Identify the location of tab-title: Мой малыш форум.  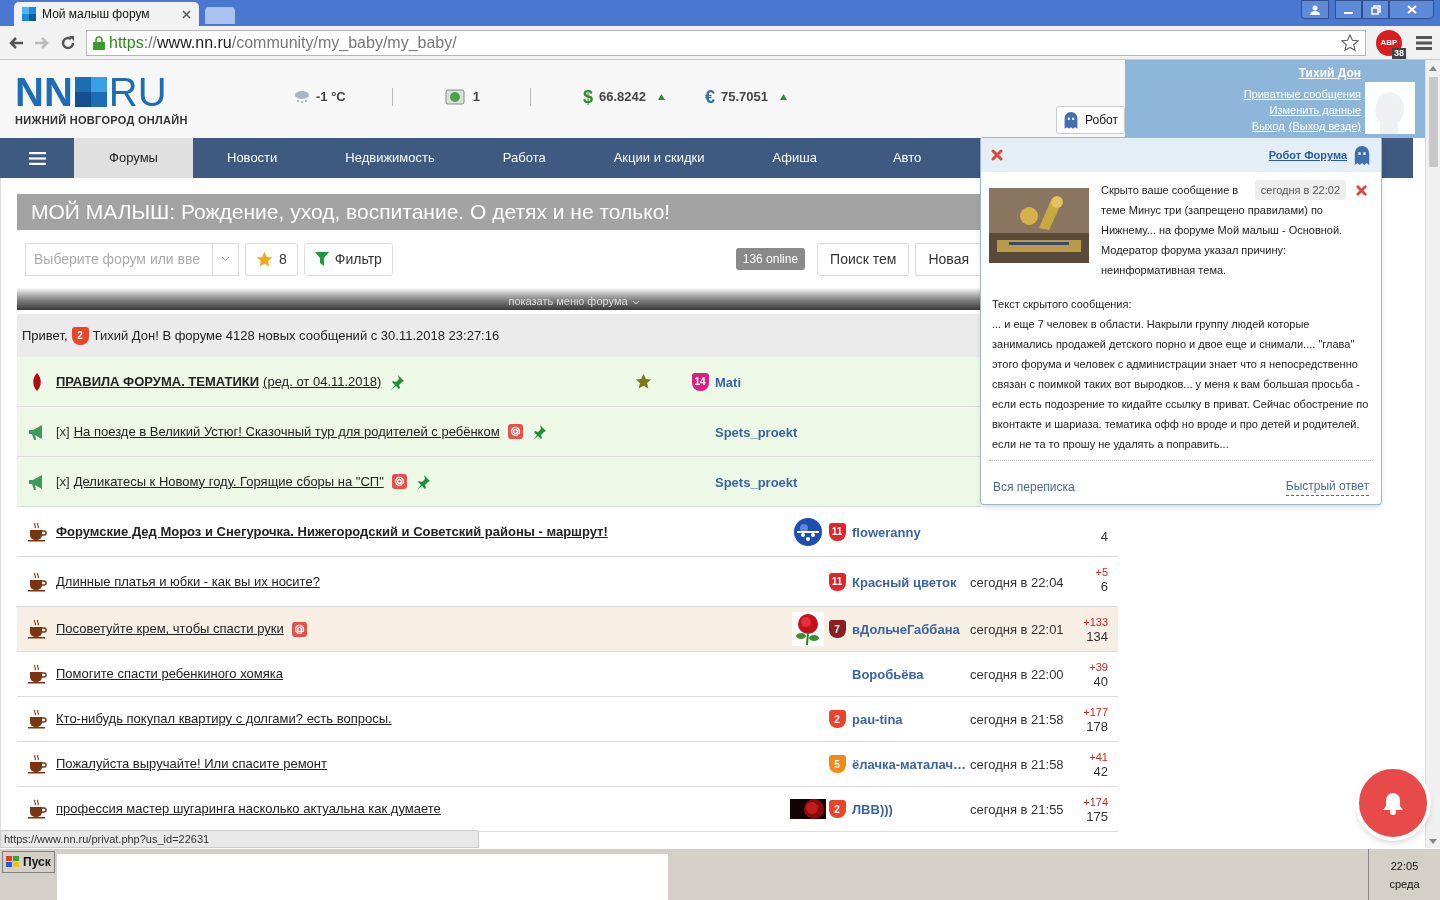
(96, 14).